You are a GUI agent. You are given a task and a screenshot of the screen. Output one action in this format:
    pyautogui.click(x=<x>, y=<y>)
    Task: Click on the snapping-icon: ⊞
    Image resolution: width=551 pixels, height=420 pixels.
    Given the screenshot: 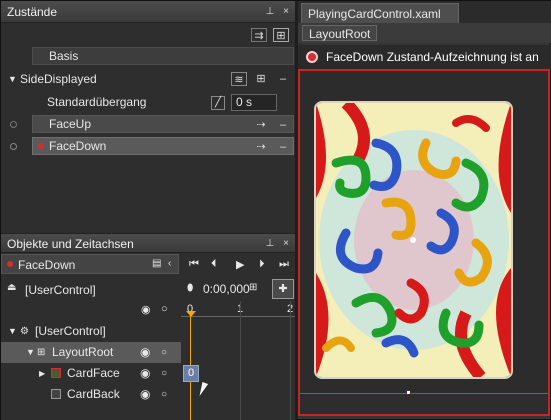 What is the action you would take?
    pyautogui.click(x=253, y=287)
    